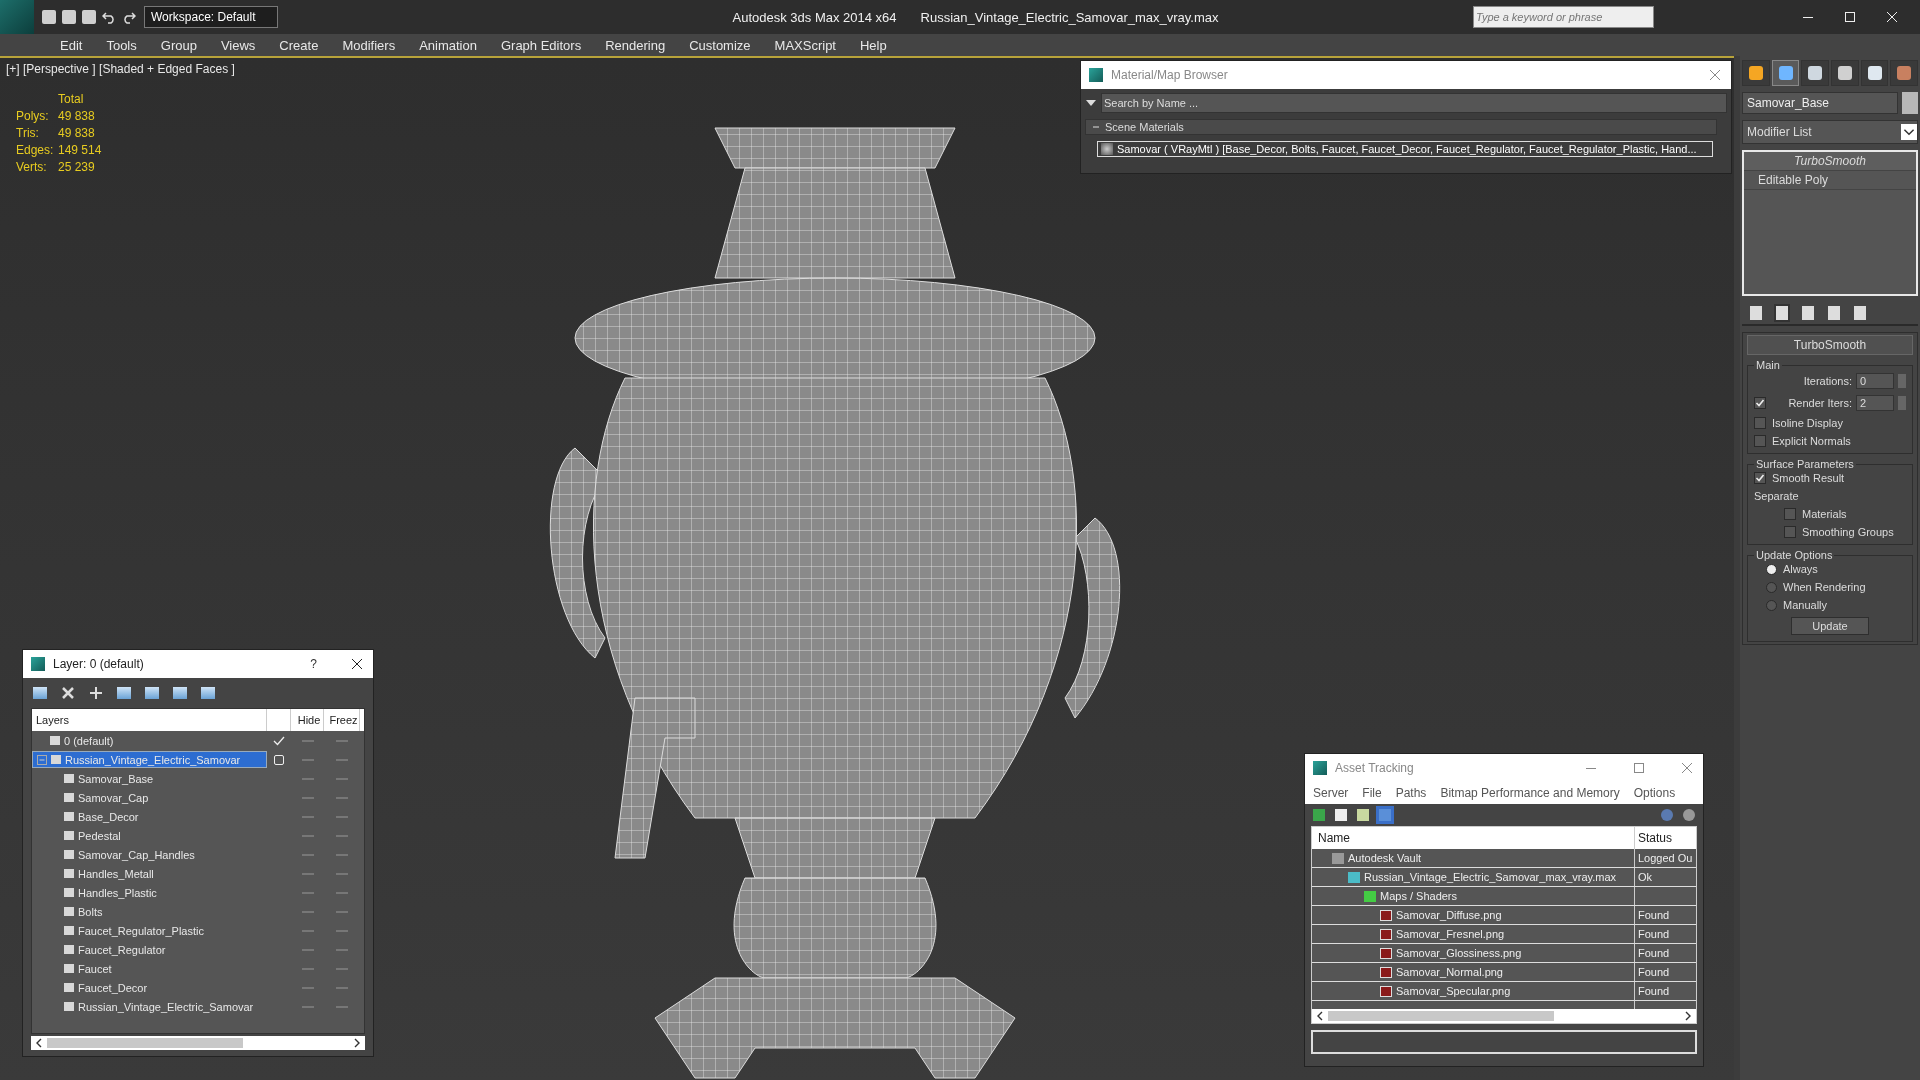  Describe the element at coordinates (1453, 991) in the screenshot. I see `asset-name: Samovar_Specular.png` at that location.